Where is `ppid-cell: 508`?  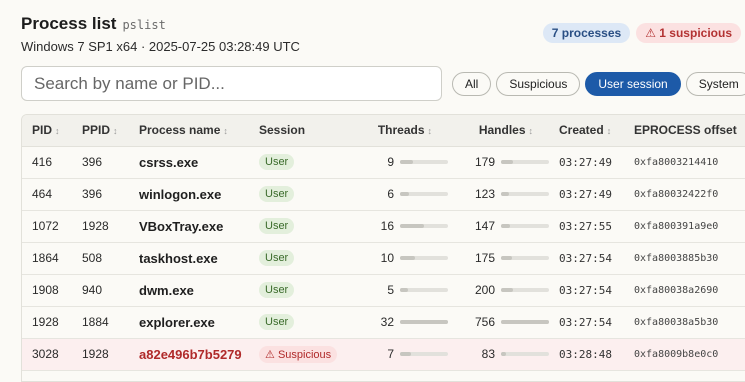 ppid-cell: 508 is located at coordinates (92, 258).